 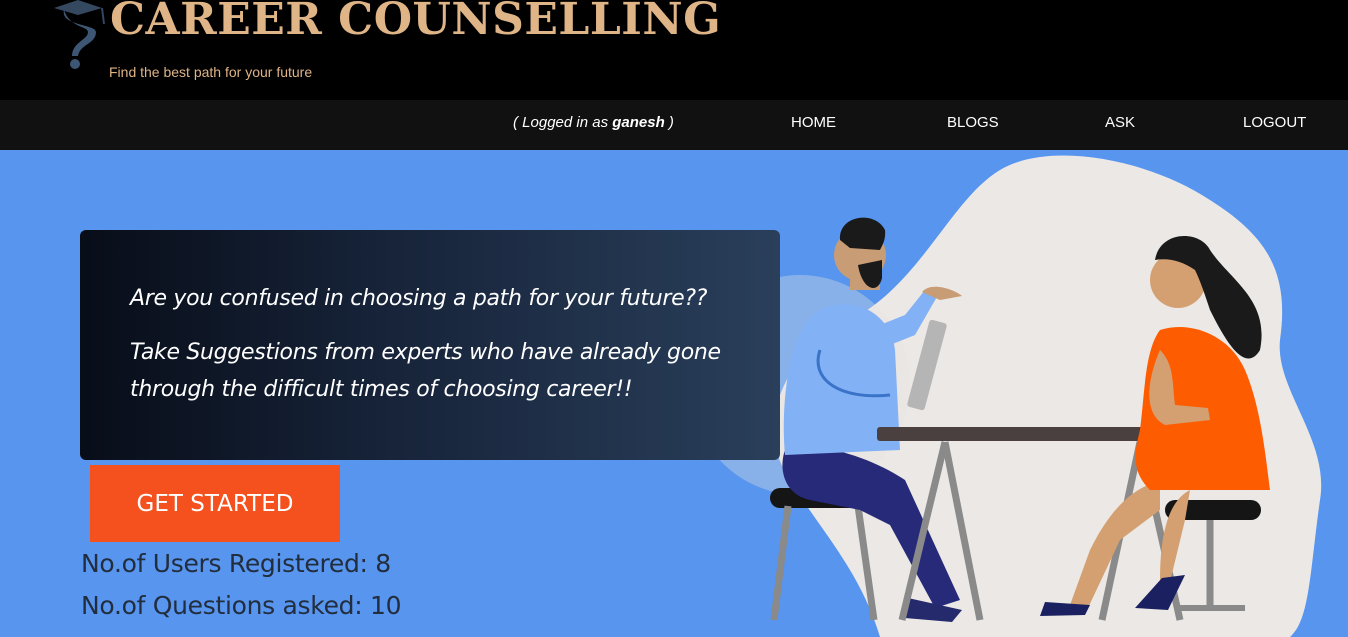 I want to click on login-suffix: ), so click(x=669, y=122).